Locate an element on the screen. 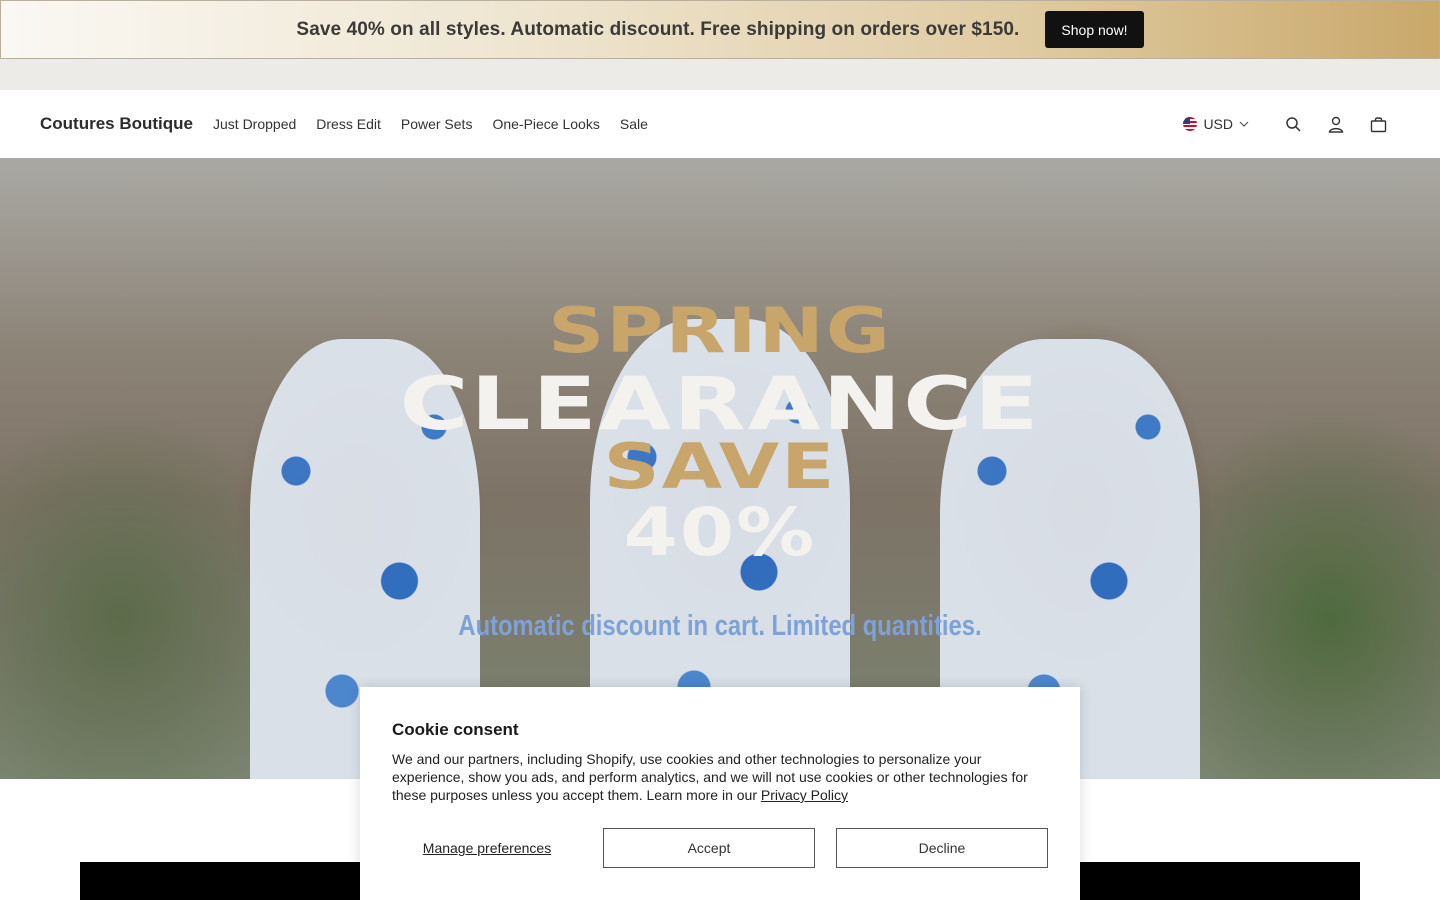 This screenshot has height=900, width=1440. chevron-down-icon is located at coordinates (1244, 124).